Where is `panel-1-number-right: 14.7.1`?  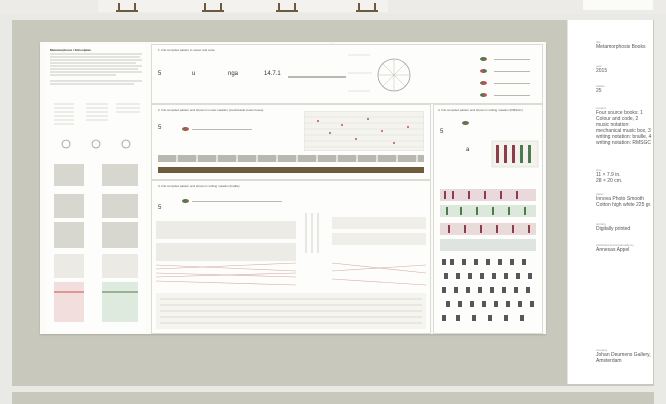 panel-1-number-right: 14.7.1 is located at coordinates (272, 74).